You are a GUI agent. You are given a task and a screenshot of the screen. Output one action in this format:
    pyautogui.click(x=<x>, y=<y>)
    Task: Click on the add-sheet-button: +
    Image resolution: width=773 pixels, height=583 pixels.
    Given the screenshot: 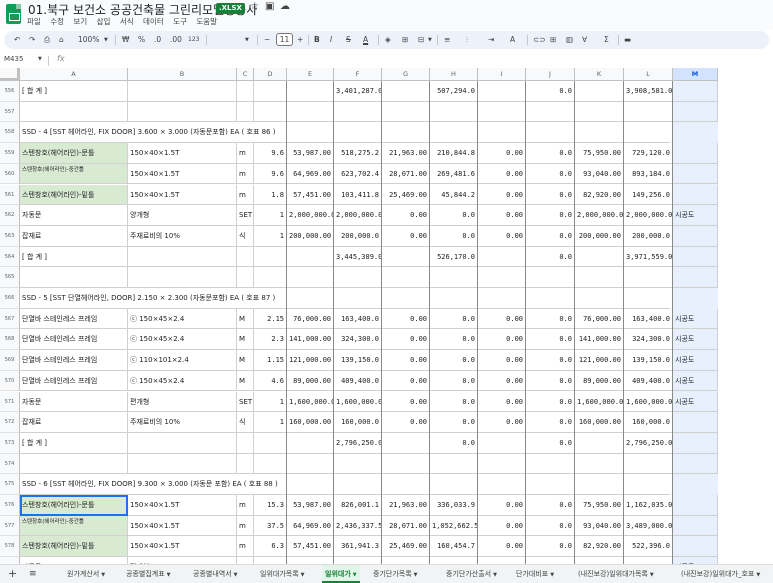 What is the action you would take?
    pyautogui.click(x=12, y=574)
    